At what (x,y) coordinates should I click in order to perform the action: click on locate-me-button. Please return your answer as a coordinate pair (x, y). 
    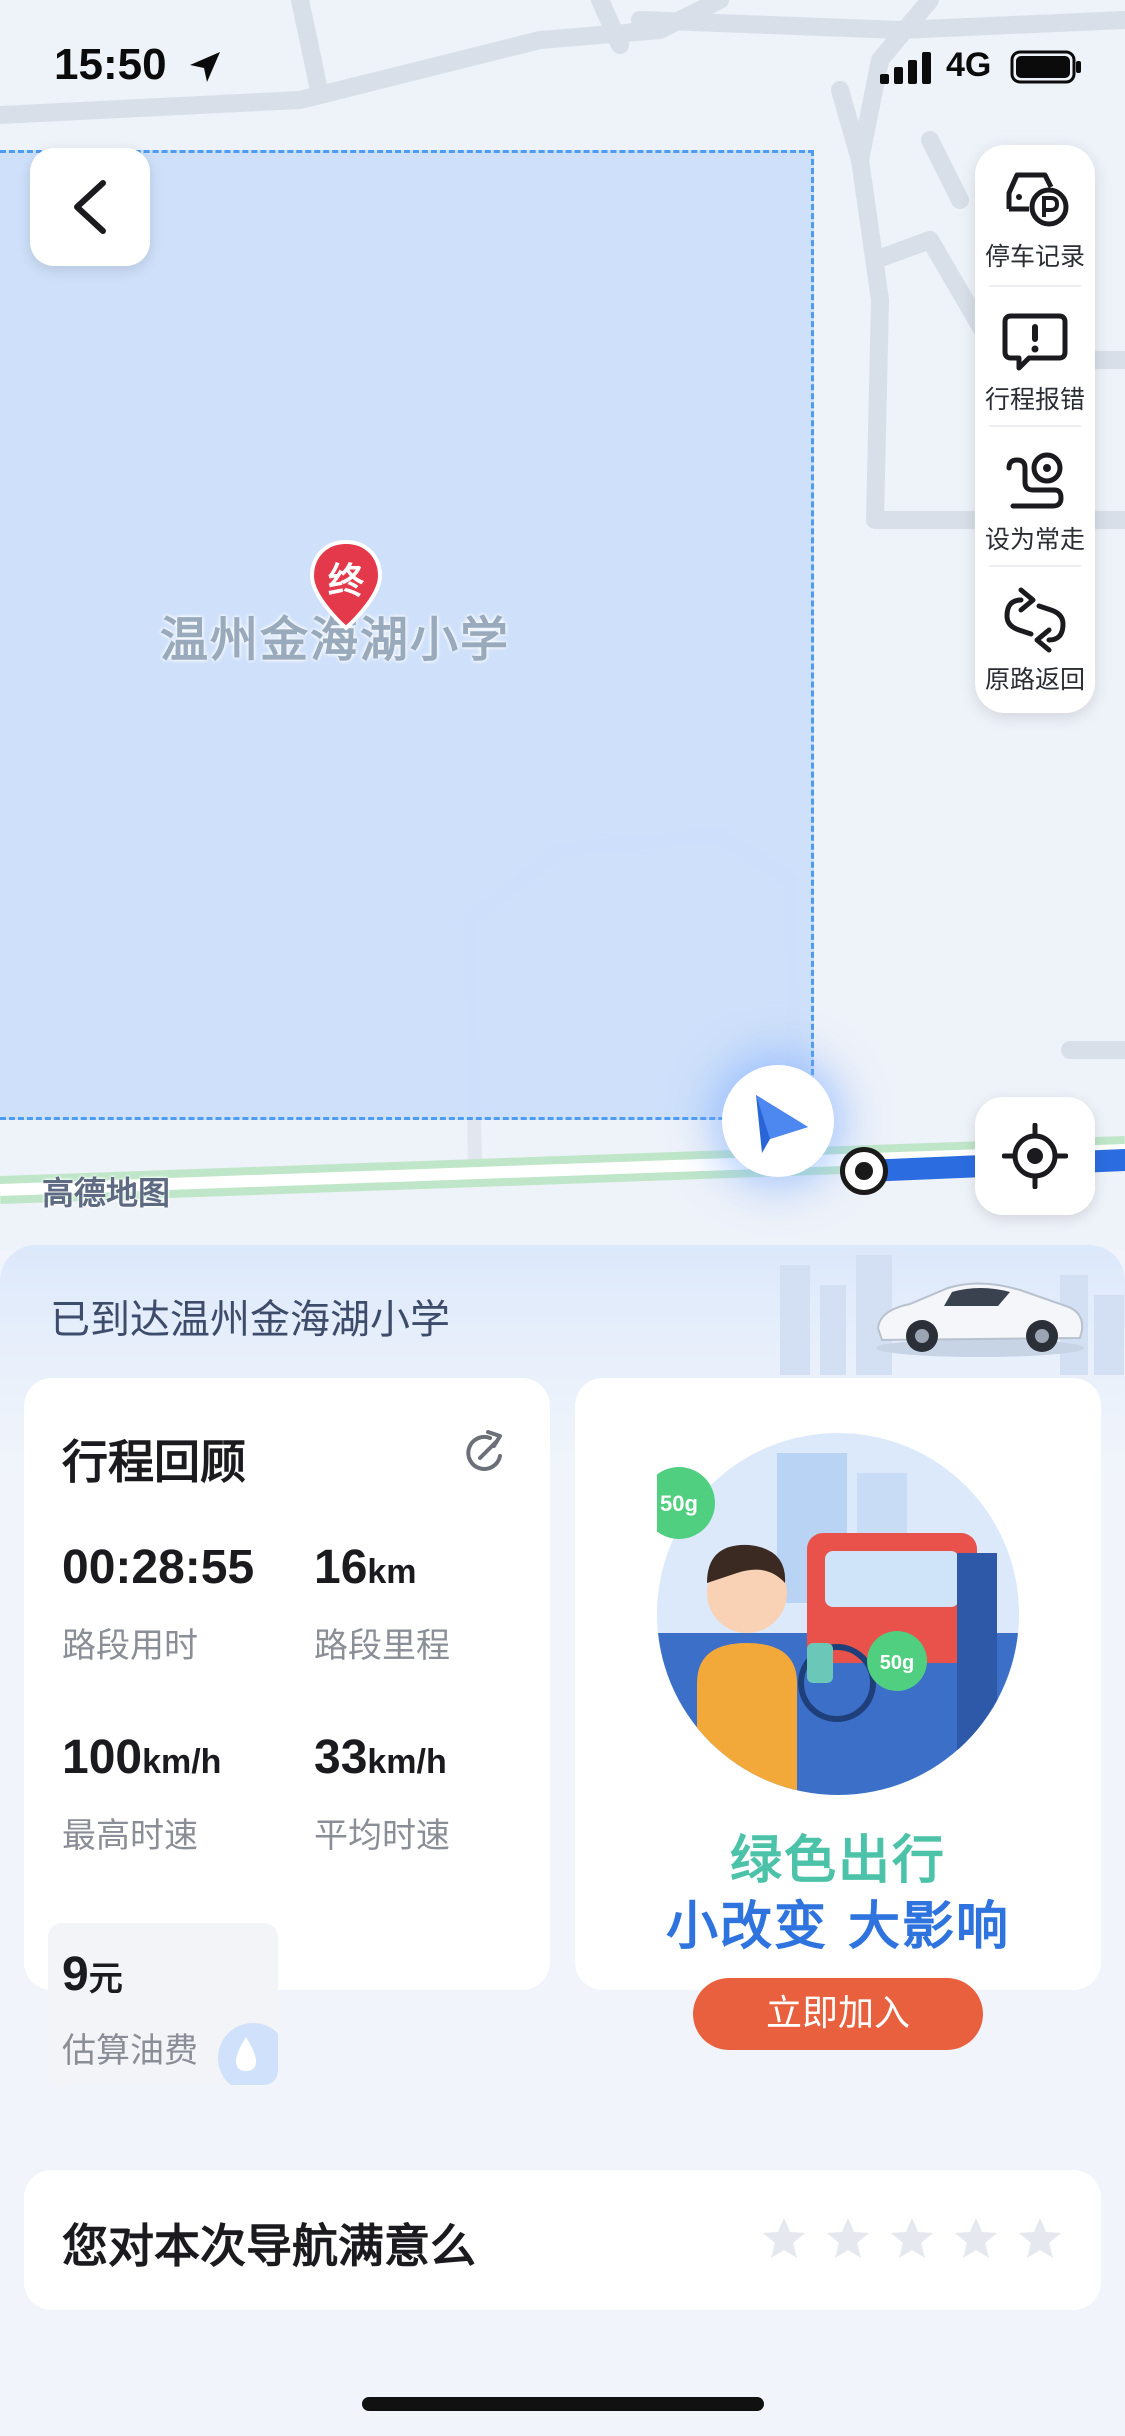
    Looking at the image, I should click on (1035, 1156).